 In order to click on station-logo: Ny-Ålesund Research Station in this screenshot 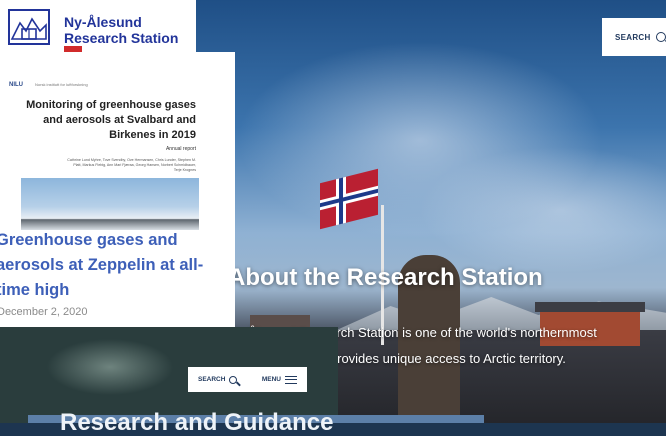, I will do `click(98, 26)`.